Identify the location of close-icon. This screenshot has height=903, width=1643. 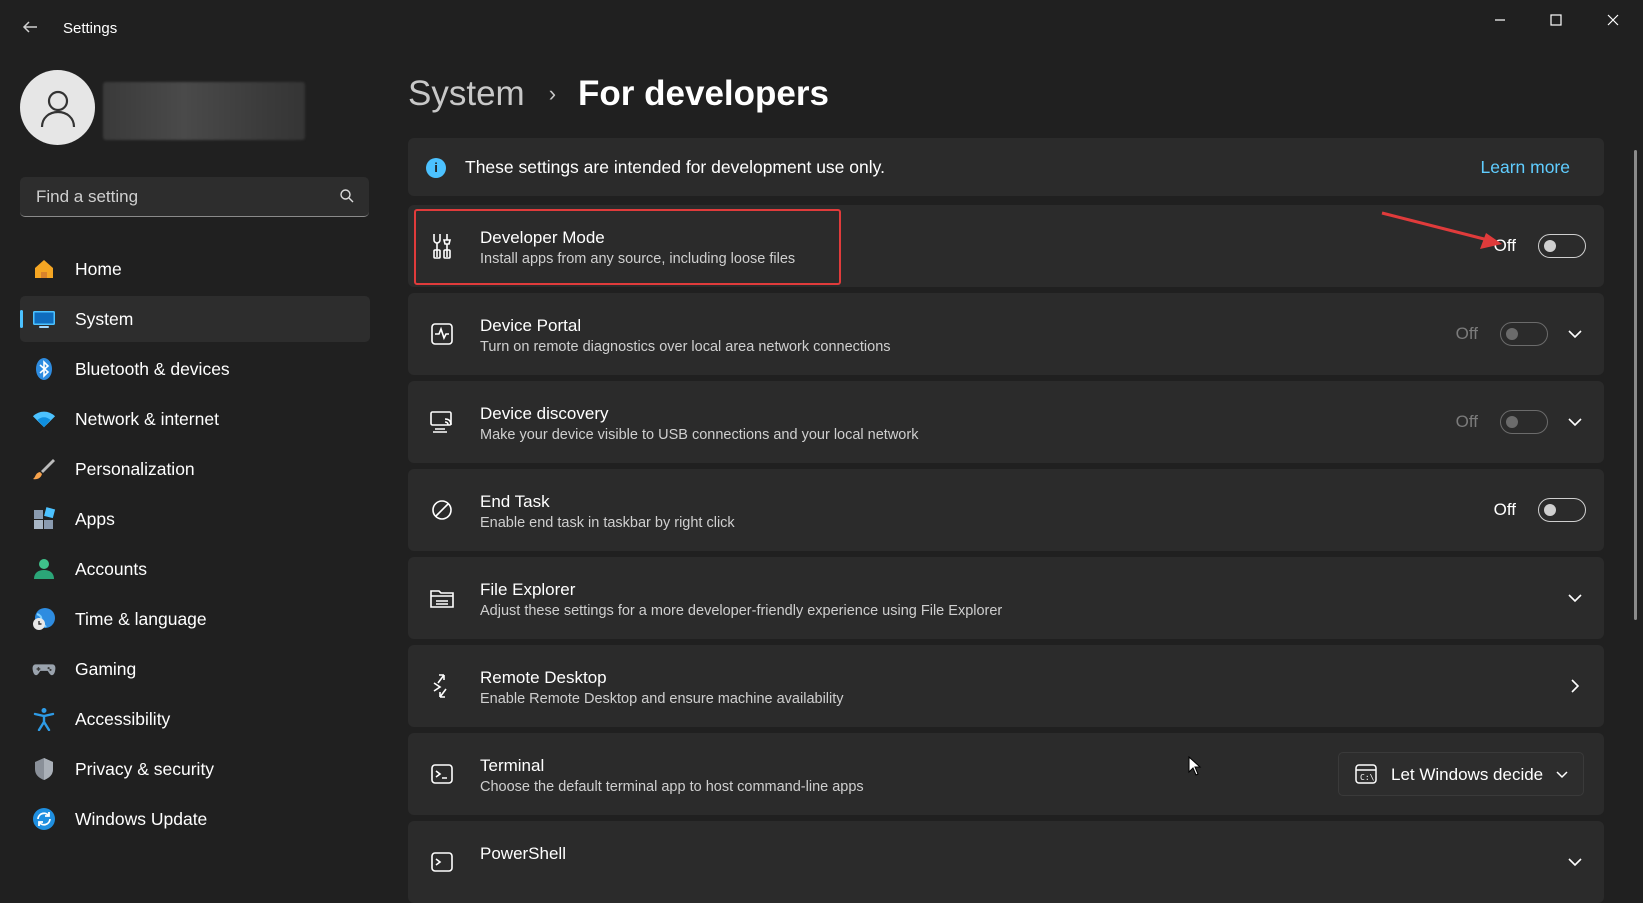
(1613, 20).